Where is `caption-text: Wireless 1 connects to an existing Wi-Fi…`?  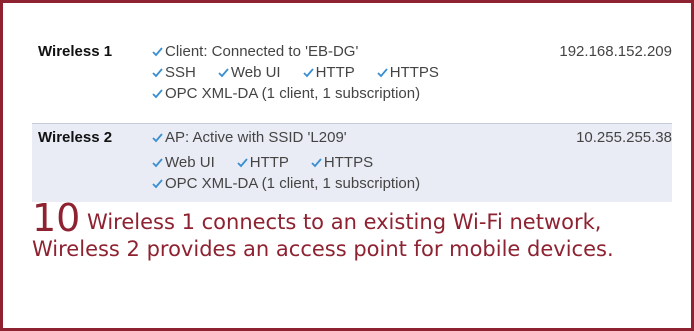
caption-text: Wireless 1 connects to an existing Wi-Fi… is located at coordinates (323, 235).